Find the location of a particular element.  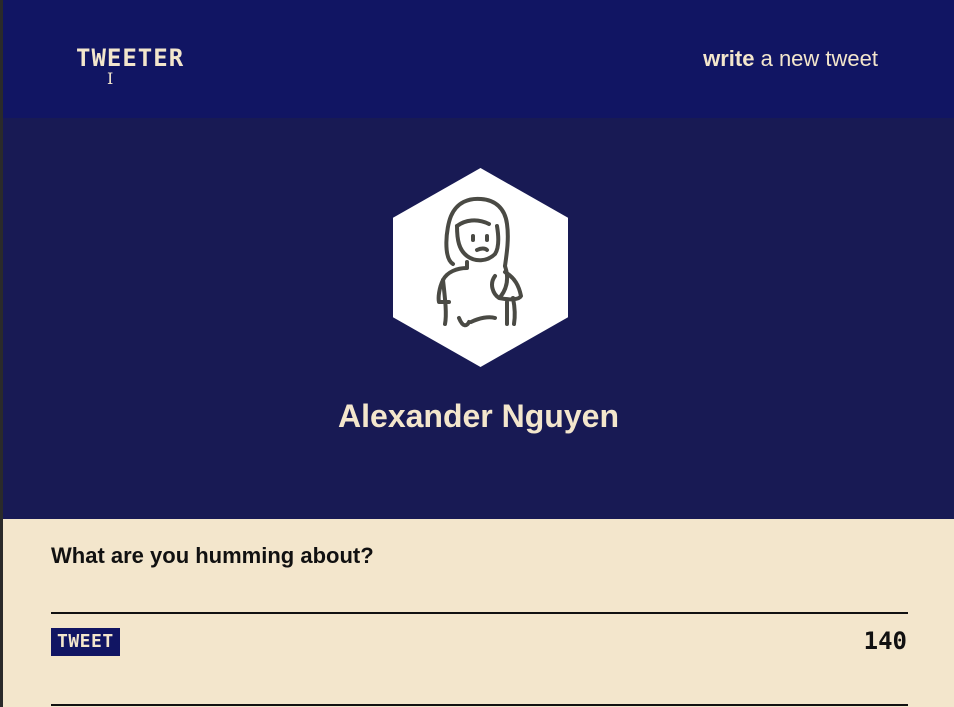

compose-link-rest: a new tweet is located at coordinates (816, 58).